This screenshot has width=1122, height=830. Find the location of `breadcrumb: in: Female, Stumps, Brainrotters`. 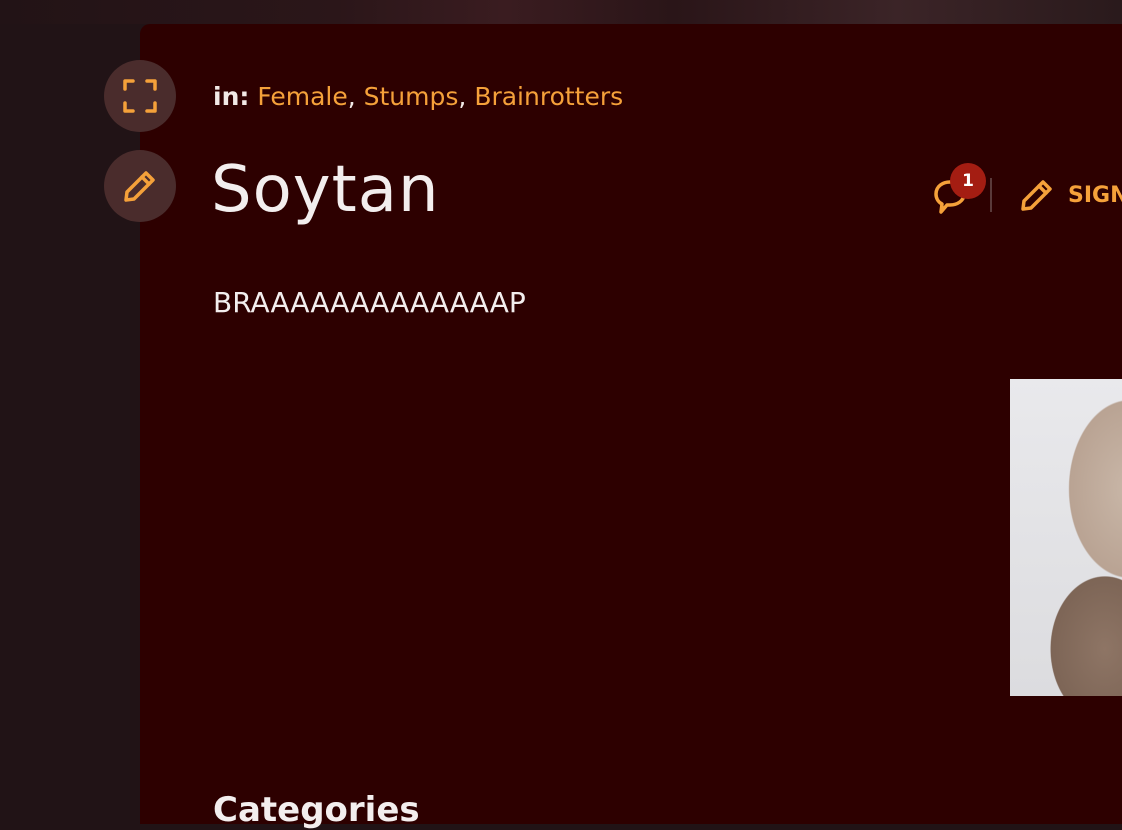

breadcrumb: in: Female, Stumps, Brainrotters is located at coordinates (418, 97).